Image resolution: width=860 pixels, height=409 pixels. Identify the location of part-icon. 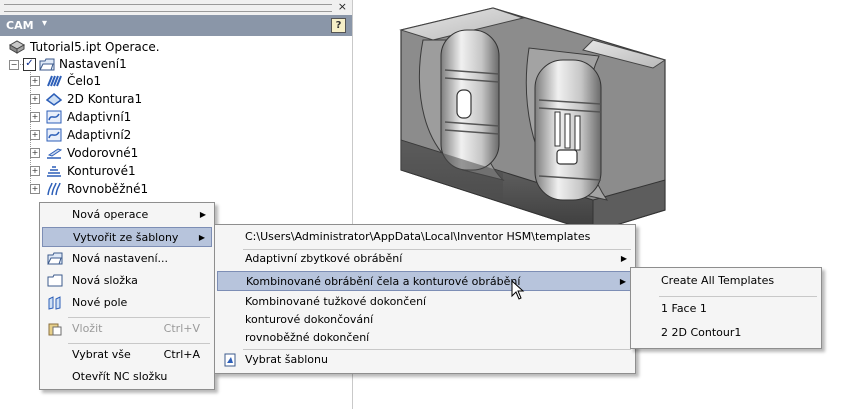
(17, 47).